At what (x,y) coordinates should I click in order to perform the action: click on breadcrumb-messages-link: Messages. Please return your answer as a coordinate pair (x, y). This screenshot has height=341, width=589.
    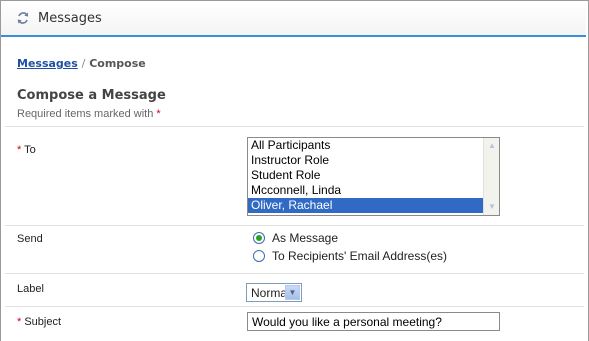
    Looking at the image, I should click on (47, 63).